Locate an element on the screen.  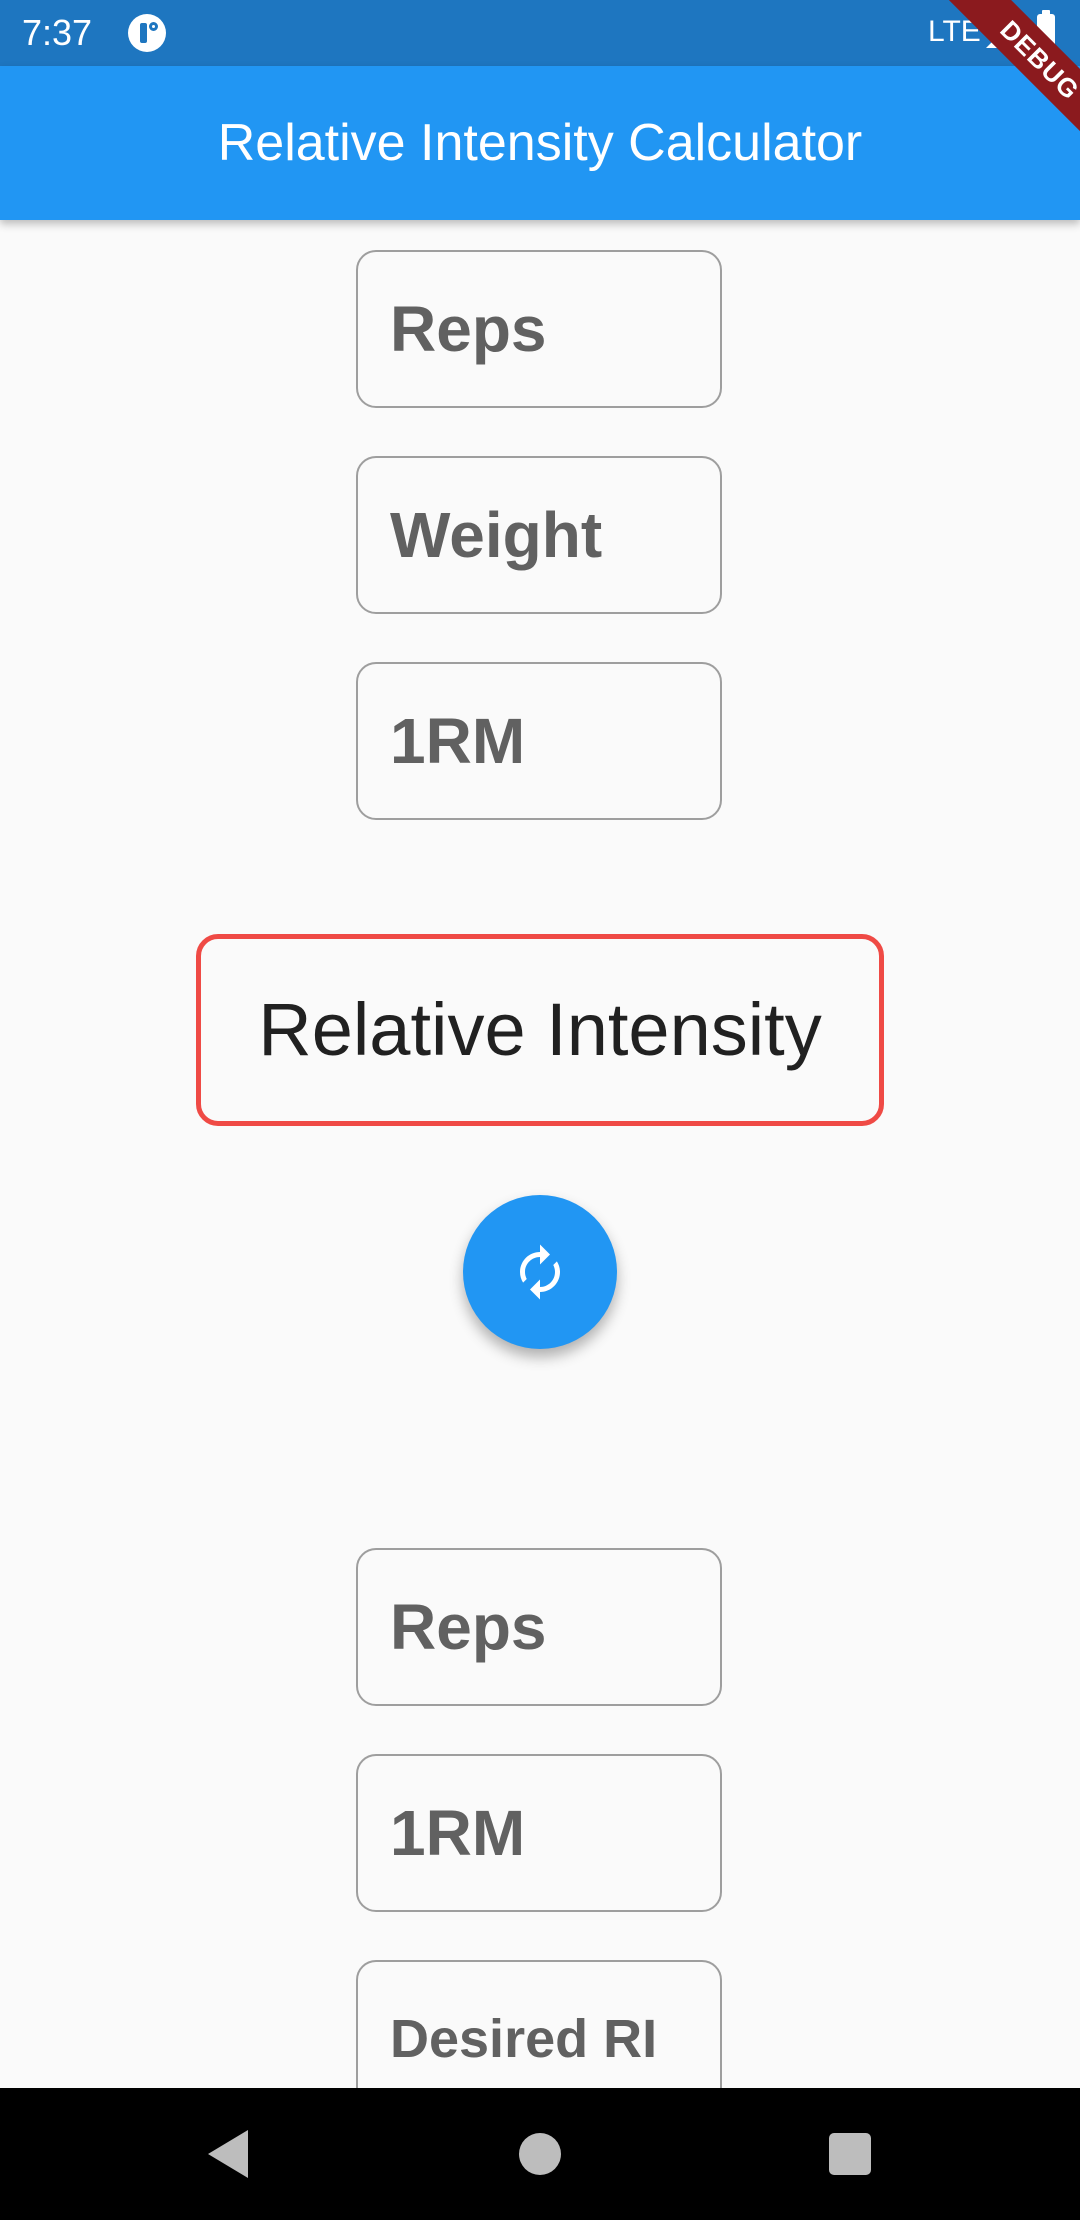
refresh-button is located at coordinates (540, 1272).